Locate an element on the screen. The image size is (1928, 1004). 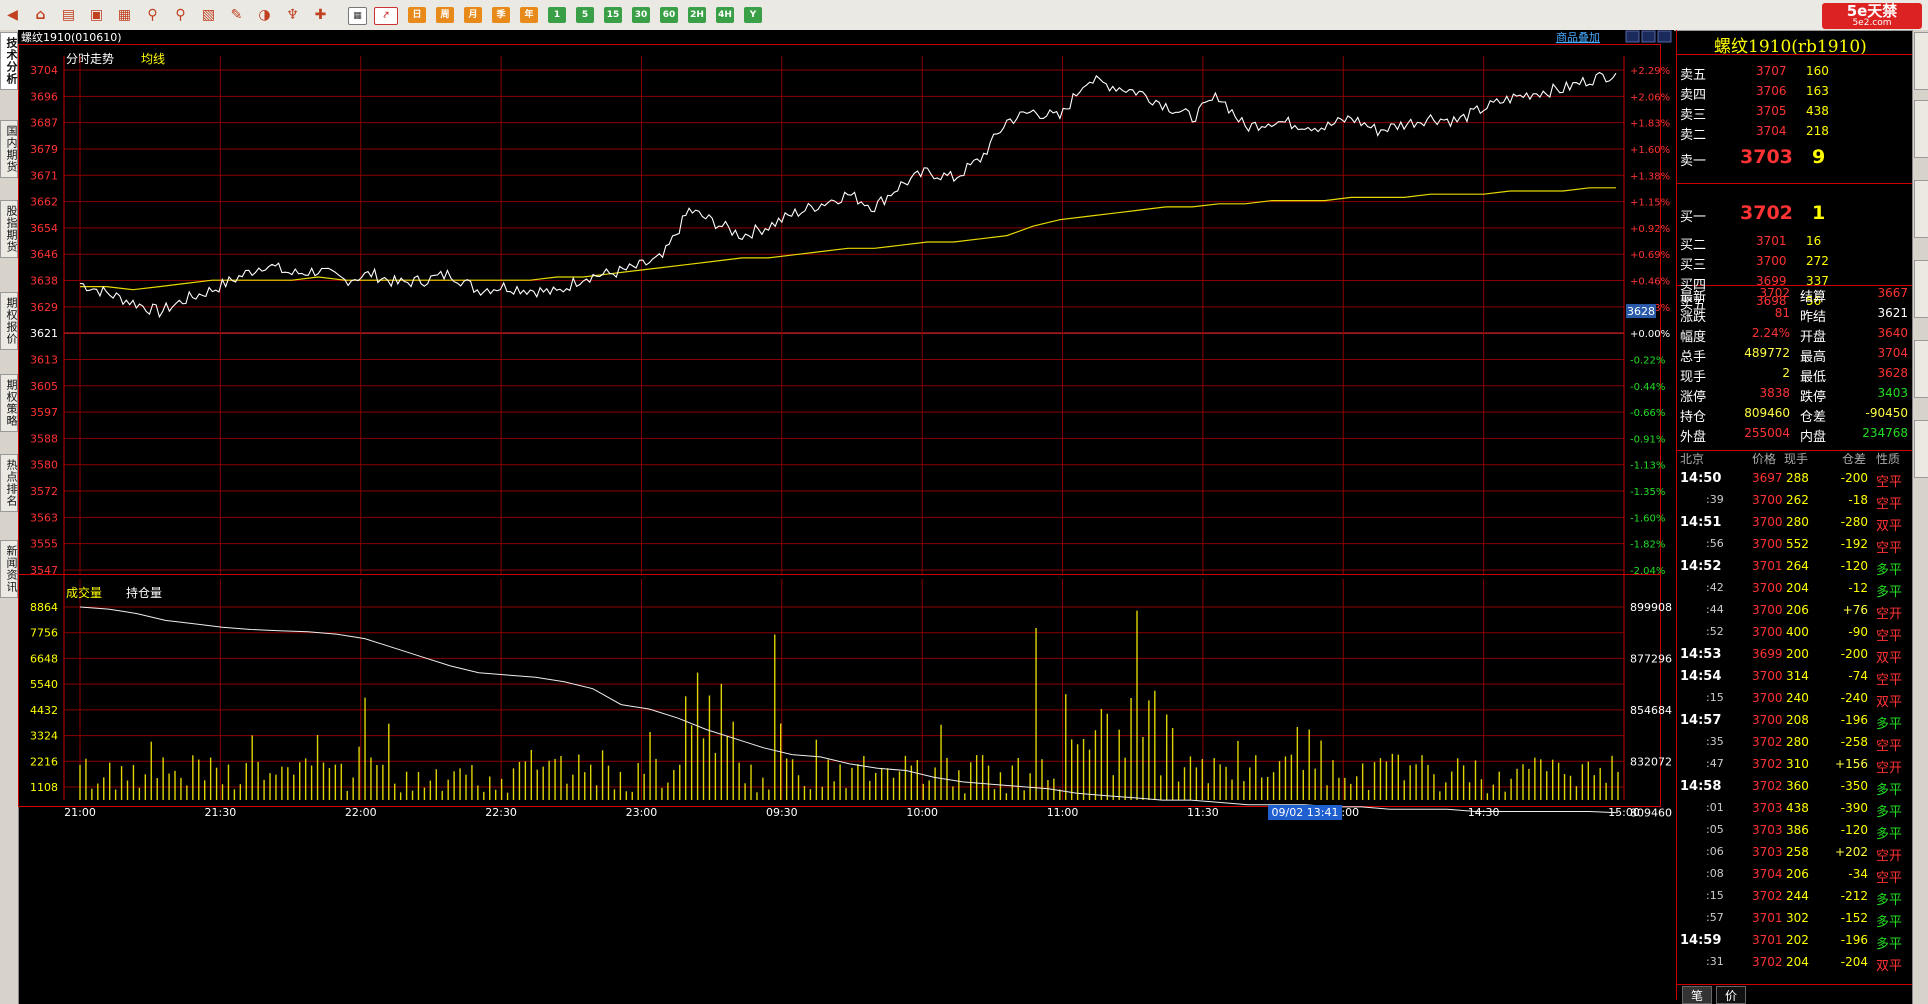
pct-tick-label: +2.06% is located at coordinates (1650, 97).